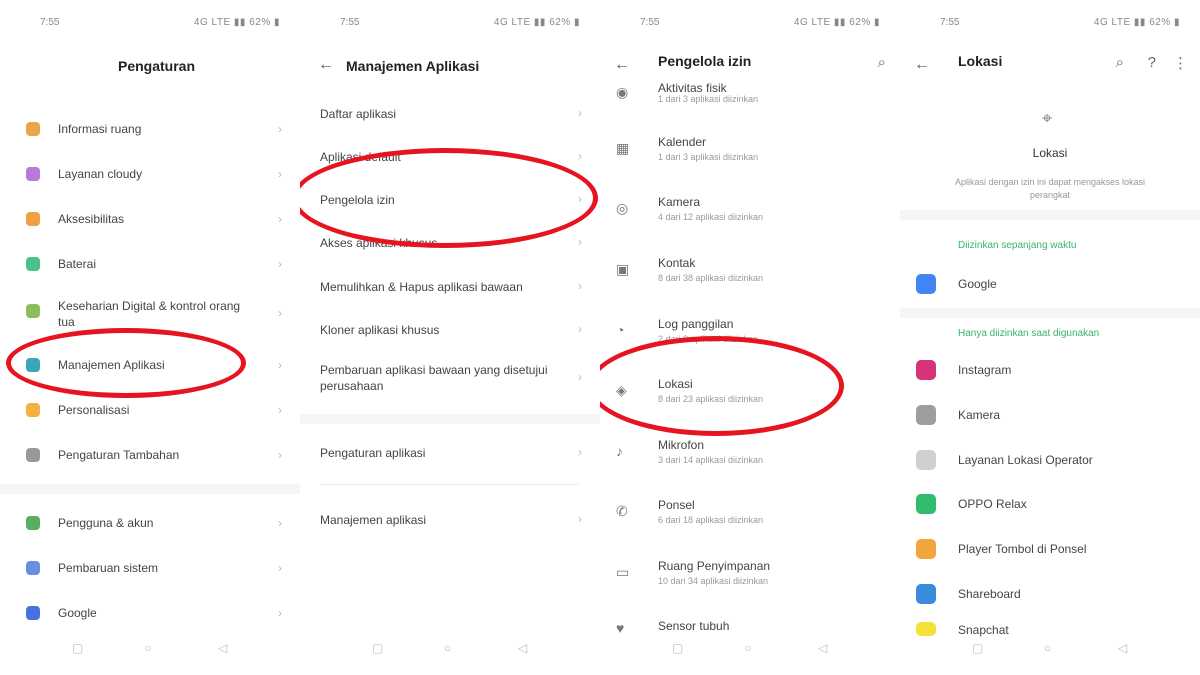 This screenshot has height=675, width=1200. What do you see at coordinates (926, 370) in the screenshot?
I see `instagram-icon` at bounding box center [926, 370].